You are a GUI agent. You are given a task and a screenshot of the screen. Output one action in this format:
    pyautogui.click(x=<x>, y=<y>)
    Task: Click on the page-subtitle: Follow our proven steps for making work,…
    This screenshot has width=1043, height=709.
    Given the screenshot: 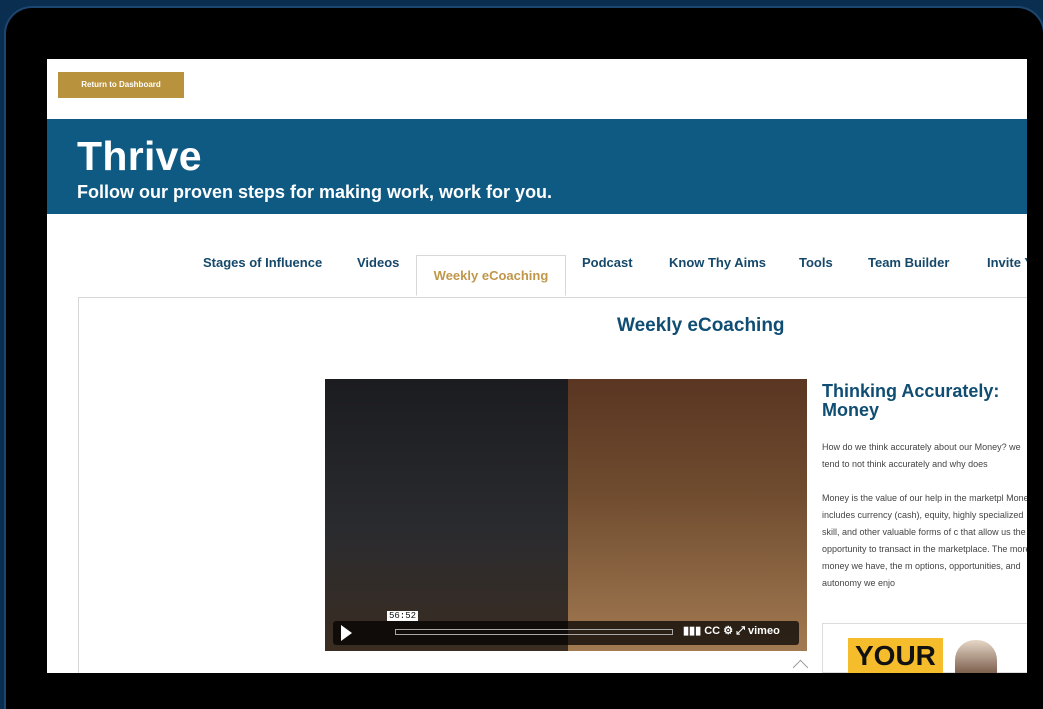 What is the action you would take?
    pyautogui.click(x=315, y=192)
    